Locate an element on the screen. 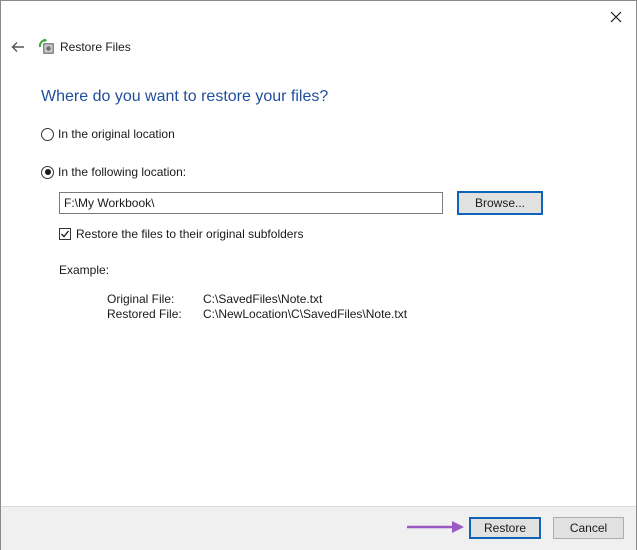  page-heading: Where do you want to restore your files? is located at coordinates (185, 96).